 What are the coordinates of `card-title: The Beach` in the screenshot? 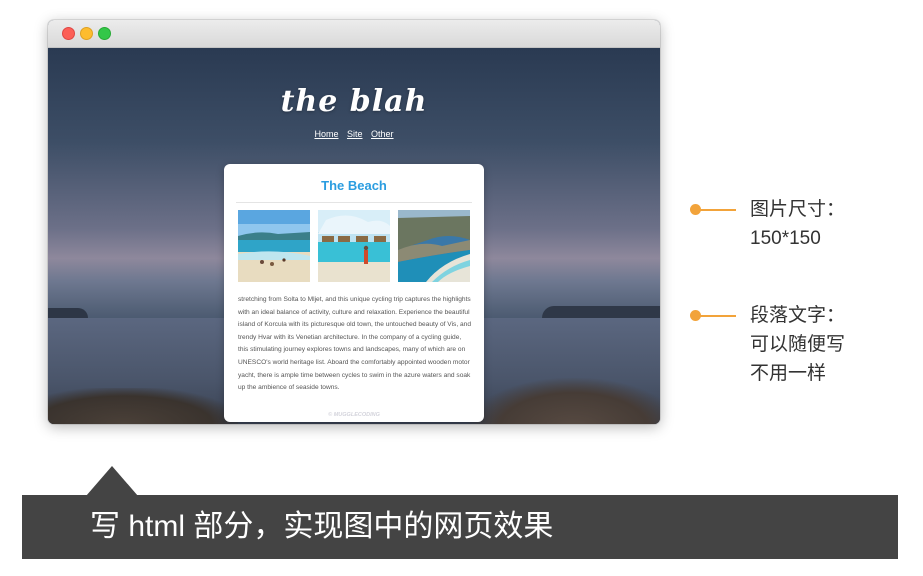 It's located at (354, 185).